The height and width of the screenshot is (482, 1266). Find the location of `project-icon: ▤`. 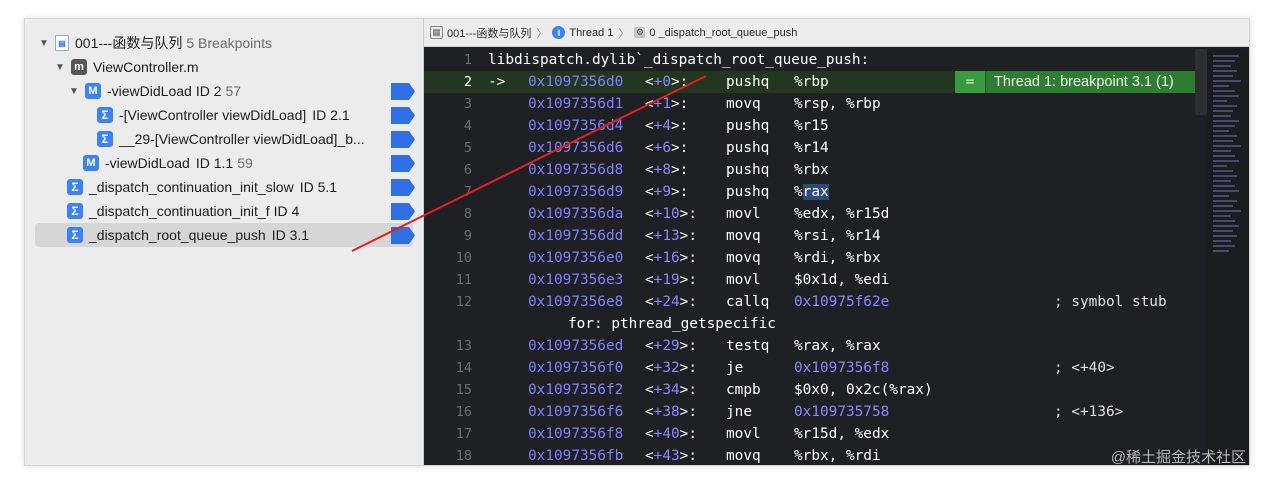

project-icon: ▤ is located at coordinates (62, 43).